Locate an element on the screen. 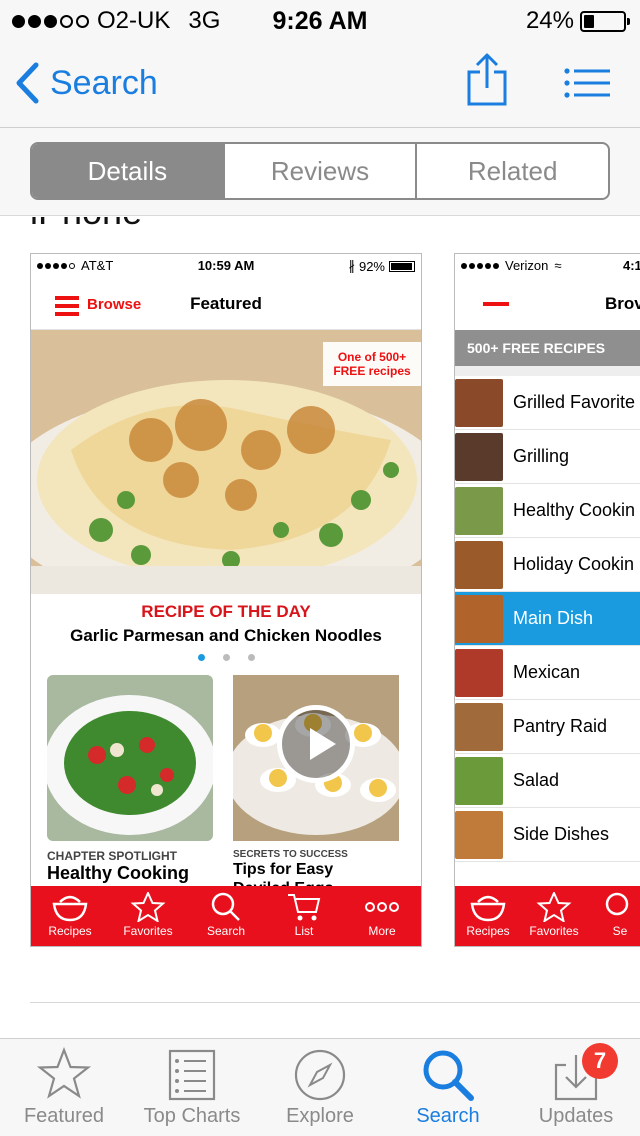 The width and height of the screenshot is (640, 1136). section-divider is located at coordinates (335, 1002).